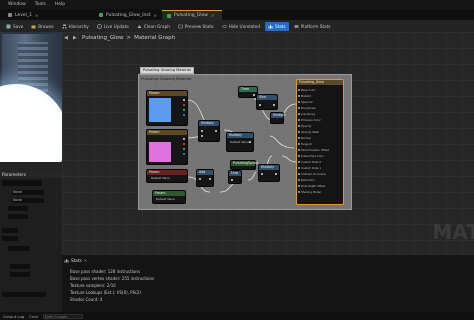 Image resolution: width=474 pixels, height=320 pixels. Describe the element at coordinates (33, 316) in the screenshot. I see `cmd-label: Cmd` at that location.